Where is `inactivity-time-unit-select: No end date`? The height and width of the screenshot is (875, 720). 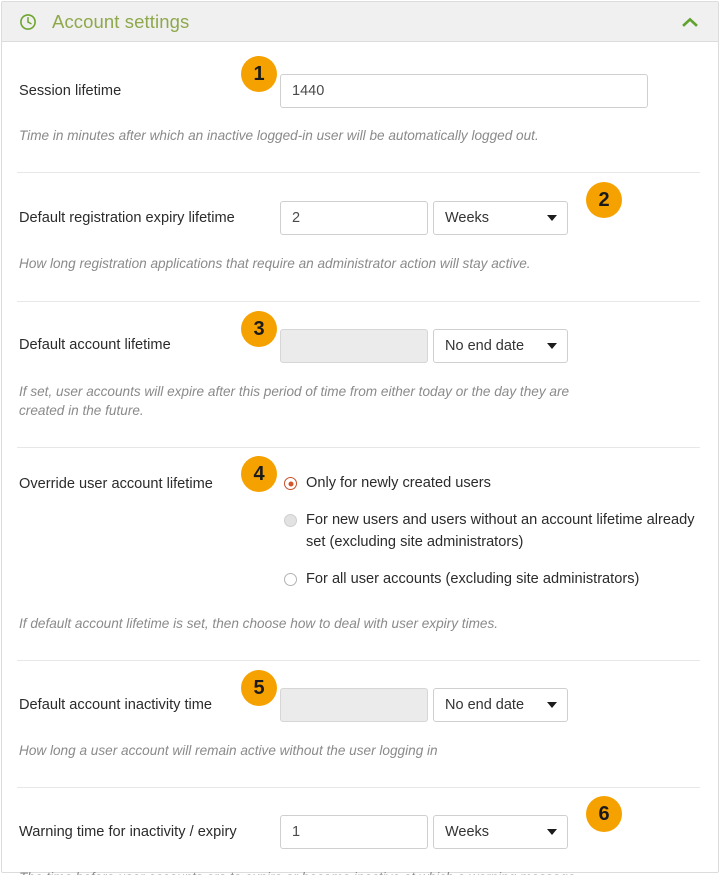 inactivity-time-unit-select: No end date is located at coordinates (500, 705).